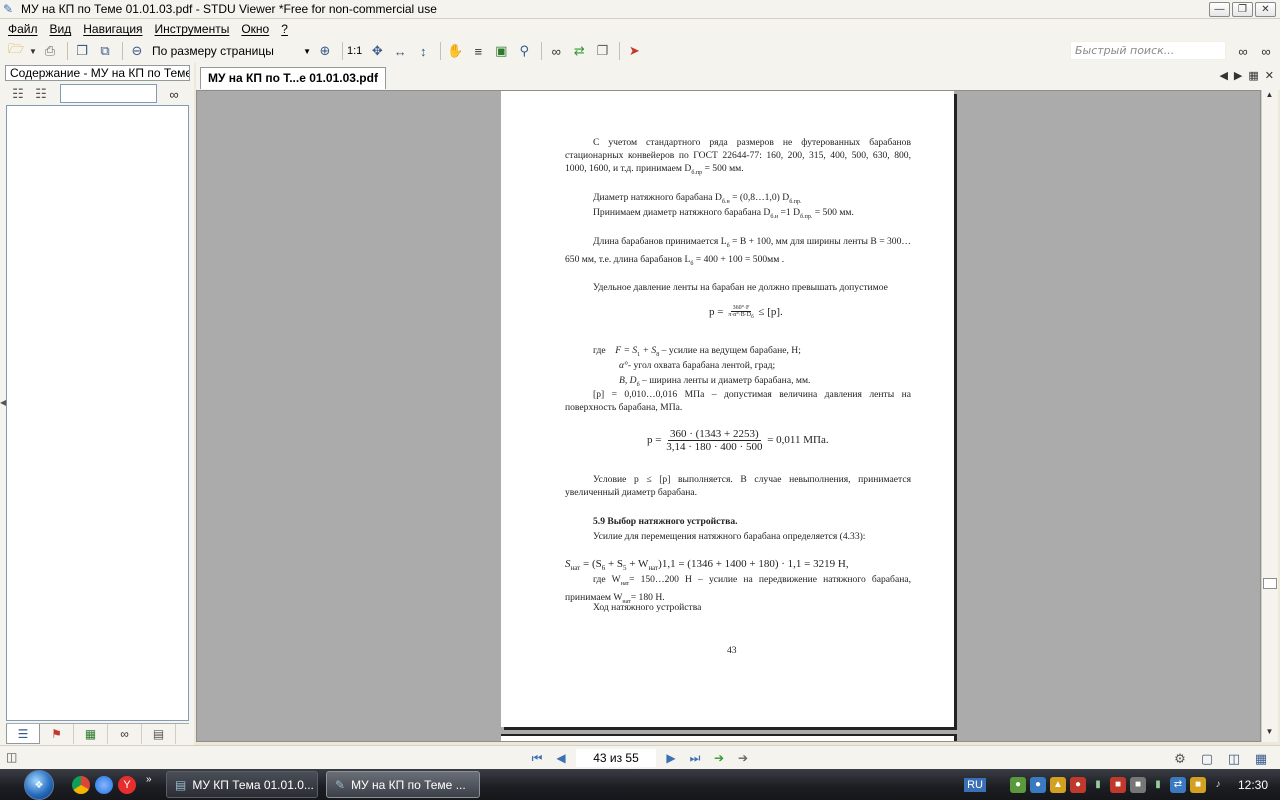  I want to click on contents-tree, so click(97, 413).